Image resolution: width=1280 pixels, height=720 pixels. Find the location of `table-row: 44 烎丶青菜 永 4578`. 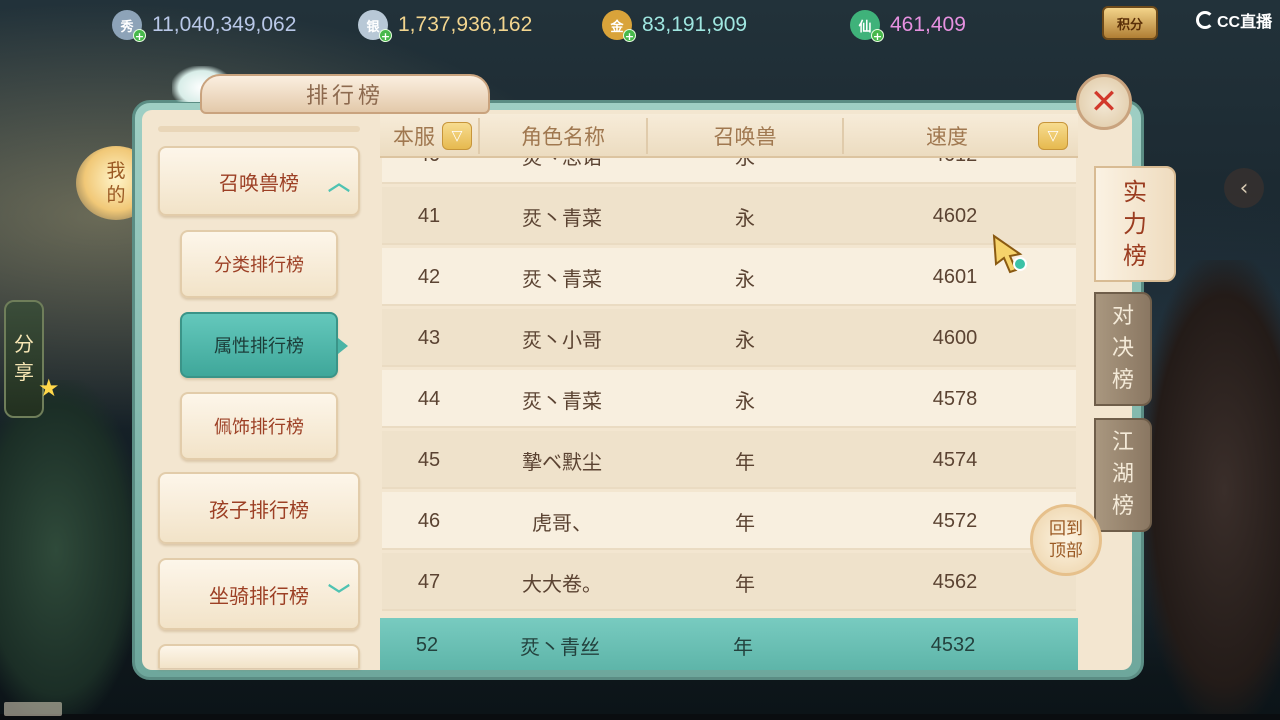

table-row: 44 烎丶青菜 永 4578 is located at coordinates (729, 399).